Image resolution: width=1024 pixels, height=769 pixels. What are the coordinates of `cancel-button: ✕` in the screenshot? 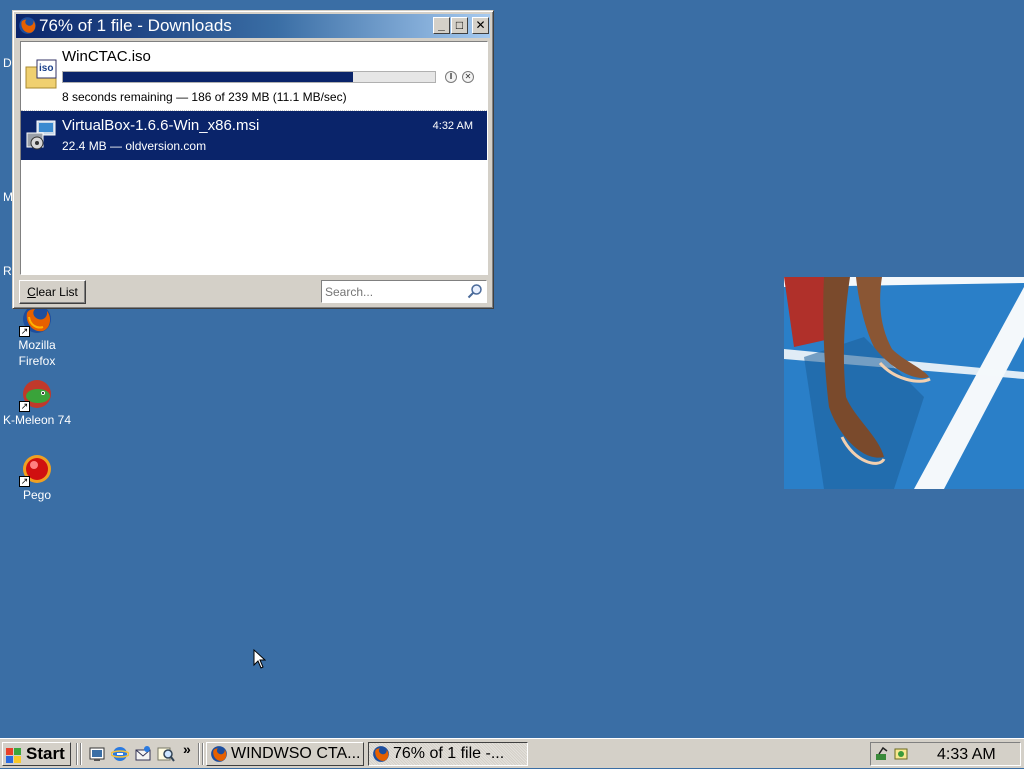 It's located at (468, 77).